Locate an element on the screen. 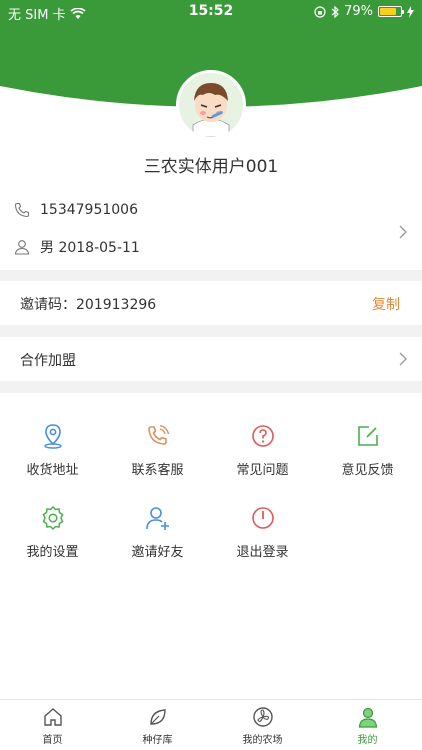 The height and width of the screenshot is (750, 422). grid-item-logout: 退出登录 is located at coordinates (262, 540).